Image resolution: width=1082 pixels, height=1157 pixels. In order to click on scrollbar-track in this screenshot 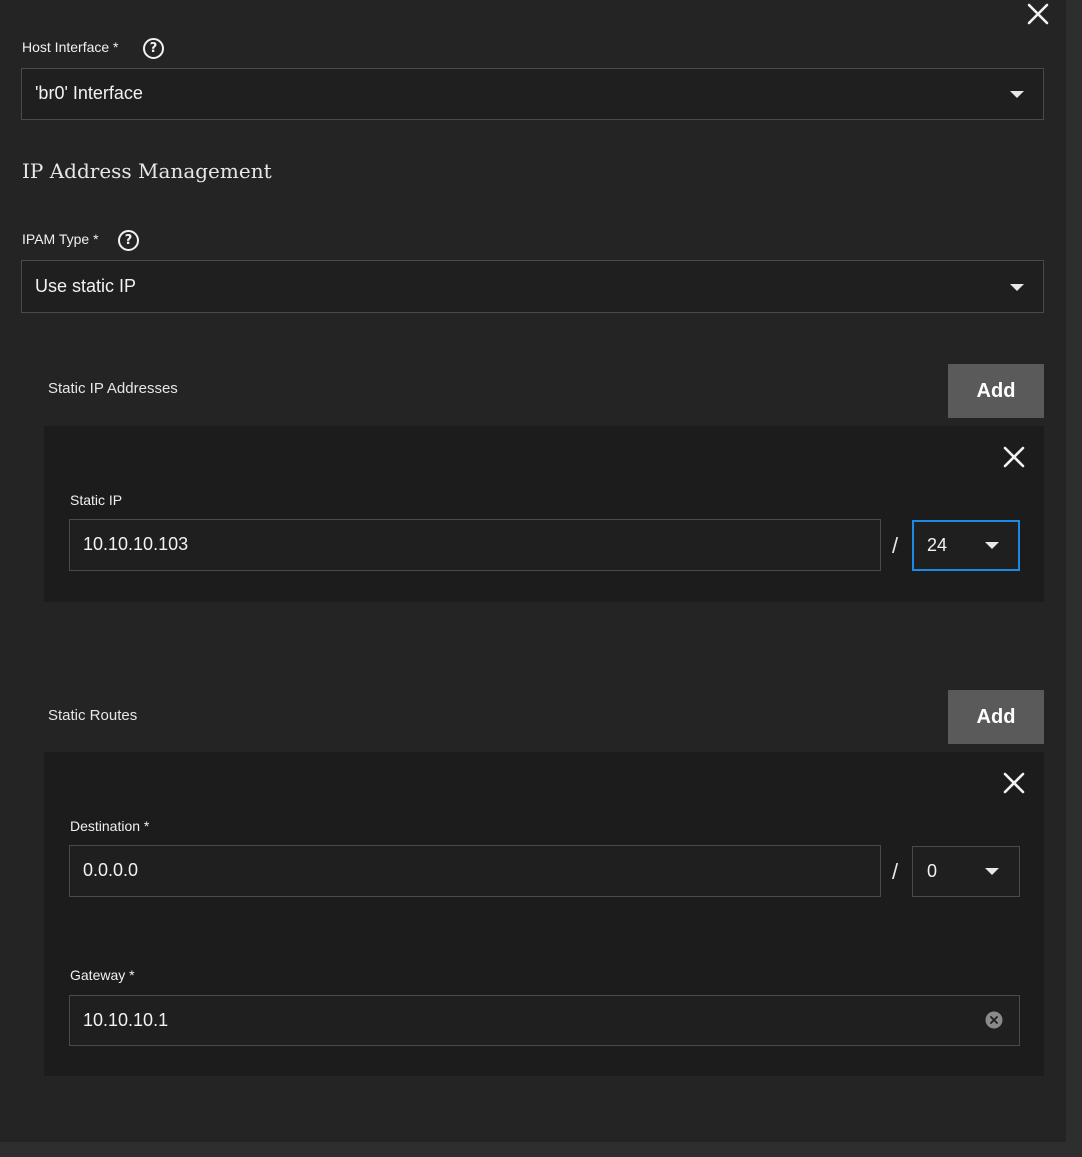, I will do `click(1074, 578)`.